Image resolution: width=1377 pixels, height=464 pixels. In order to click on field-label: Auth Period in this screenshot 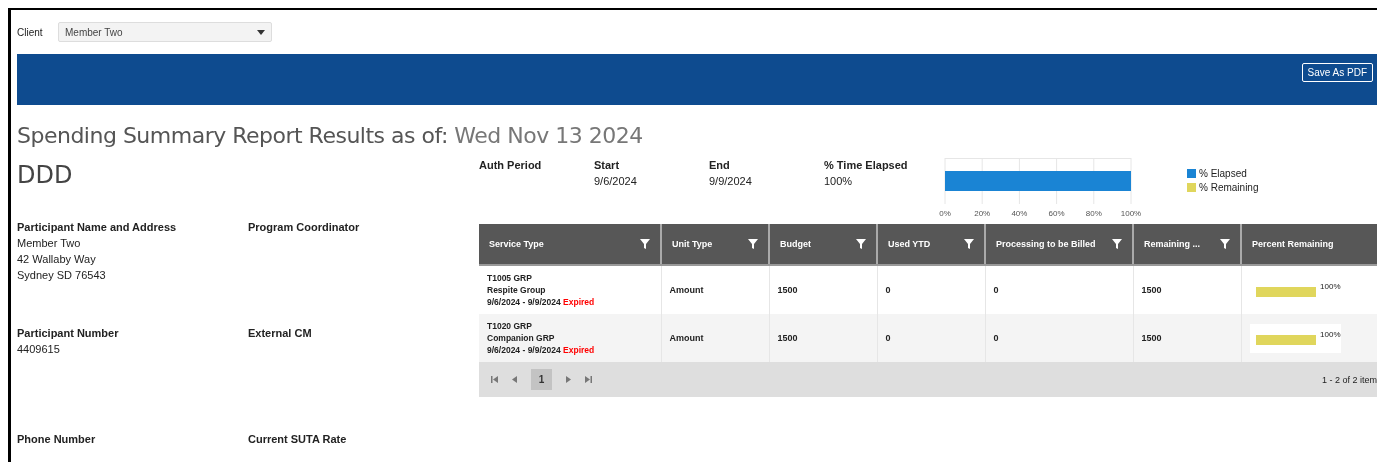, I will do `click(511, 165)`.